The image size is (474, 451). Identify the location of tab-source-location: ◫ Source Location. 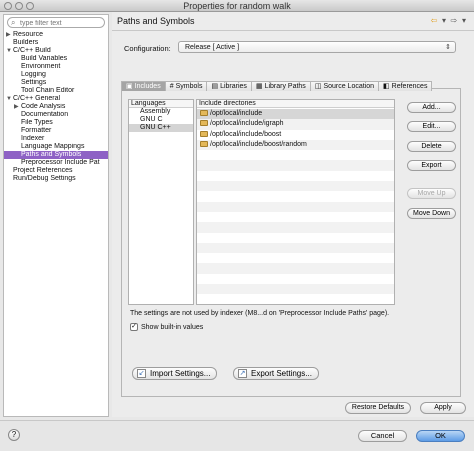
(344, 86).